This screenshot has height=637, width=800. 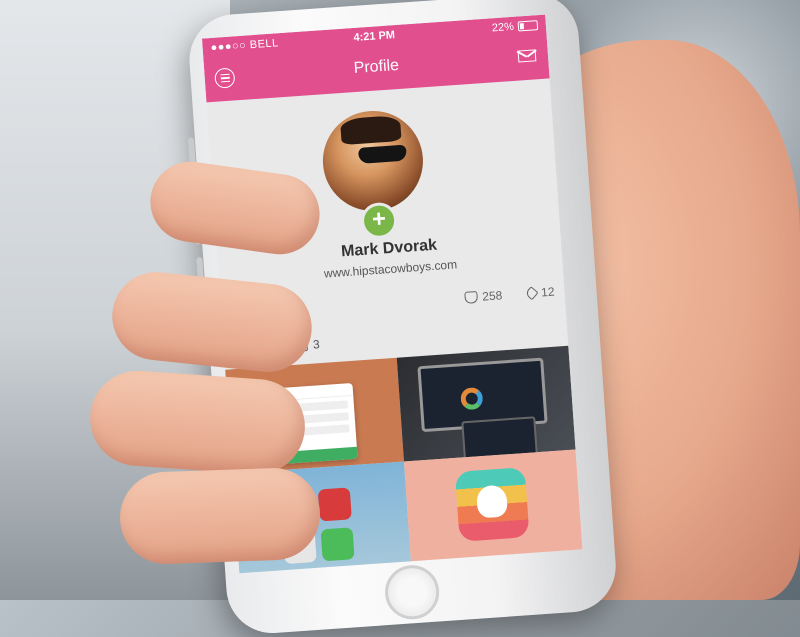 What do you see at coordinates (531, 293) in the screenshot?
I see `tag-icon` at bounding box center [531, 293].